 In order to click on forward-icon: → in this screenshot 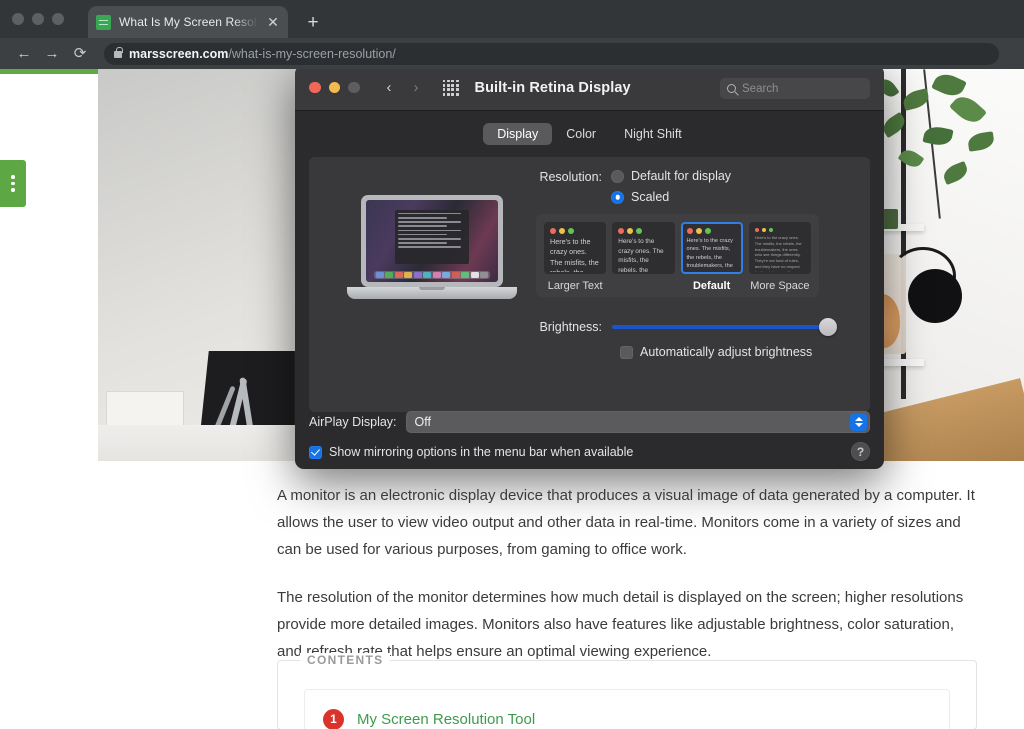, I will do `click(52, 53)`.